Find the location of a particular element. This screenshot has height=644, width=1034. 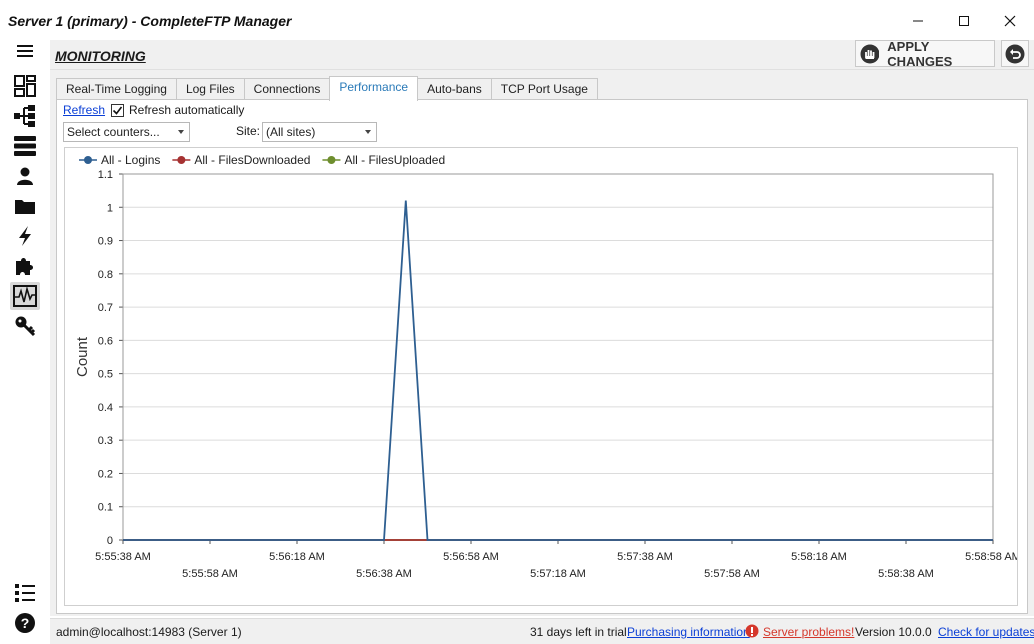

maximize-button is located at coordinates (964, 21).